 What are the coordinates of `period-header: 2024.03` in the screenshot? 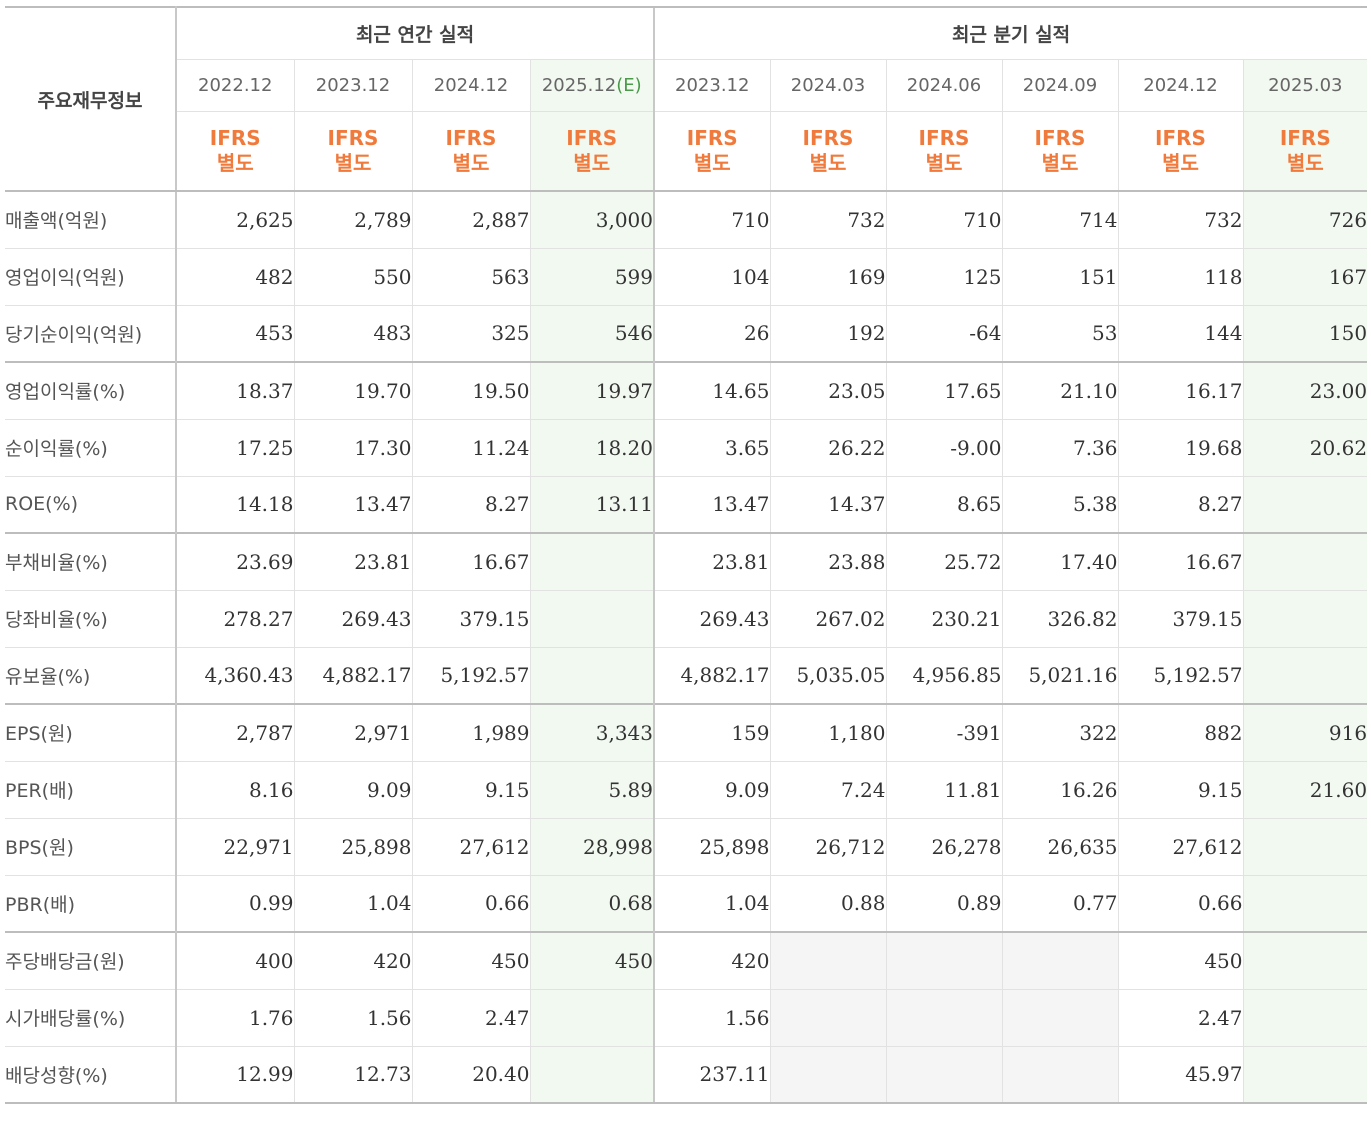 It's located at (827, 85).